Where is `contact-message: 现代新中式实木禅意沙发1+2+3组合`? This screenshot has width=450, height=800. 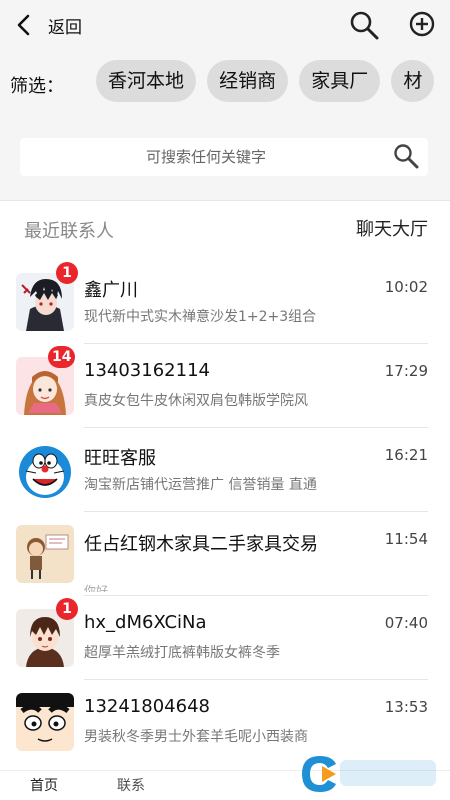 contact-message: 现代新中式实木禅意沙发1+2+3组合 is located at coordinates (200, 317).